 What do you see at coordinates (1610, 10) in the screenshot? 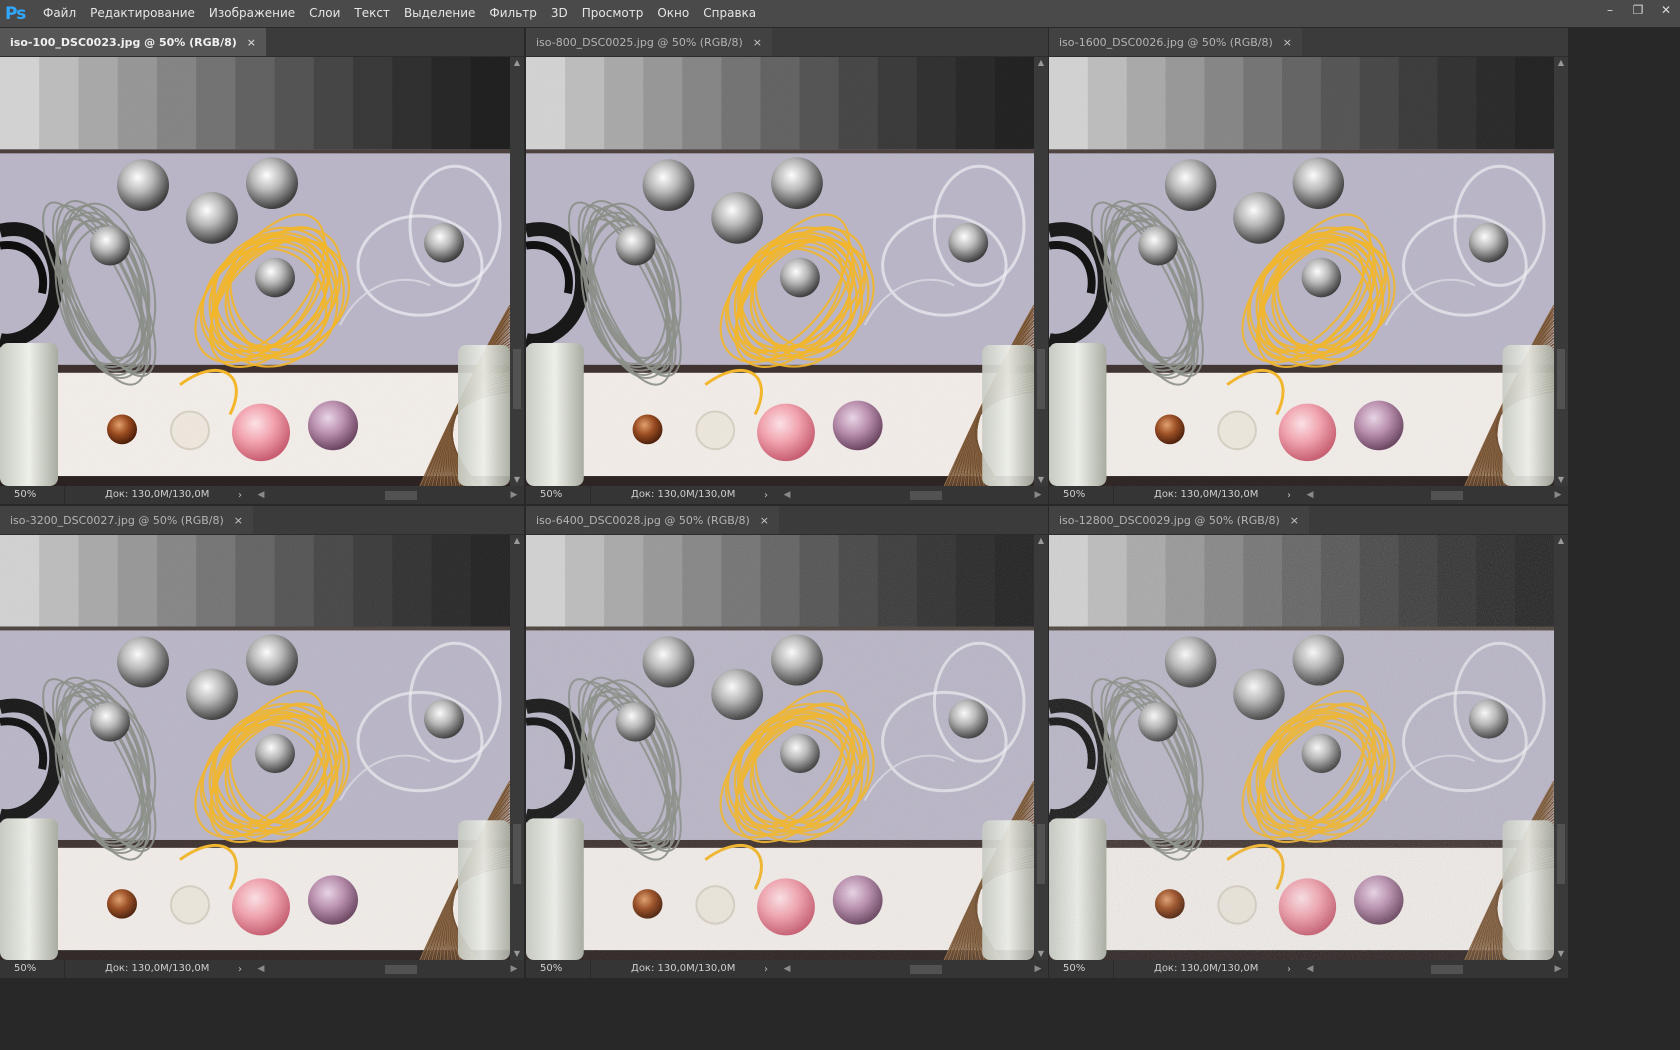
I see `minimize-button: –` at bounding box center [1610, 10].